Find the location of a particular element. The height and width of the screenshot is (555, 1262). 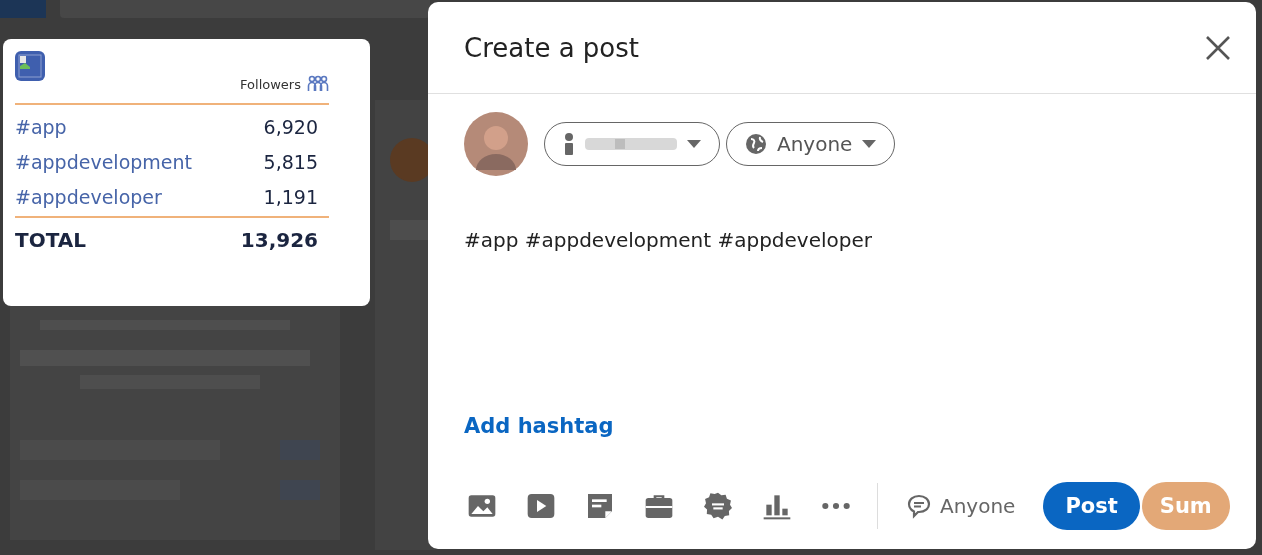

author-dropdown is located at coordinates (632, 144).